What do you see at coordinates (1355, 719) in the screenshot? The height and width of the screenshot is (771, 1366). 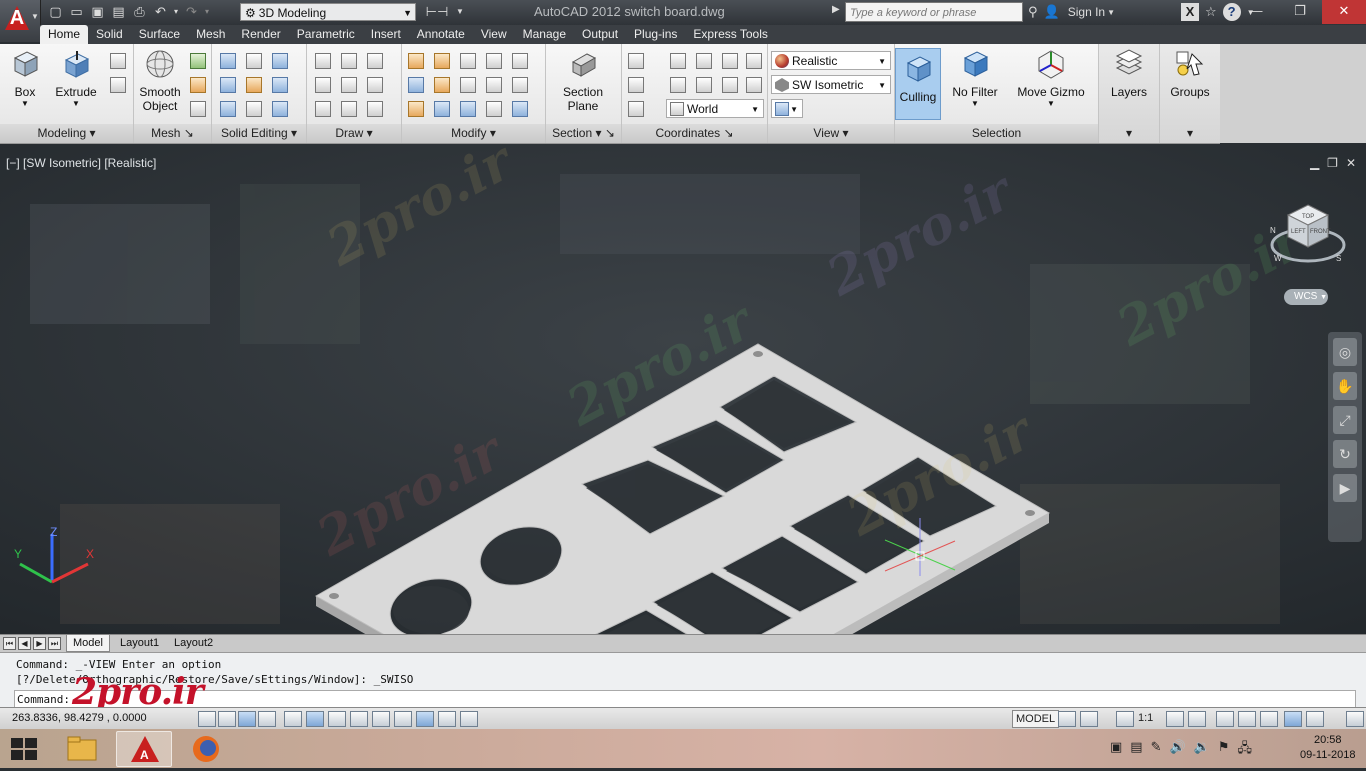 I see `clean-screen-icon` at bounding box center [1355, 719].